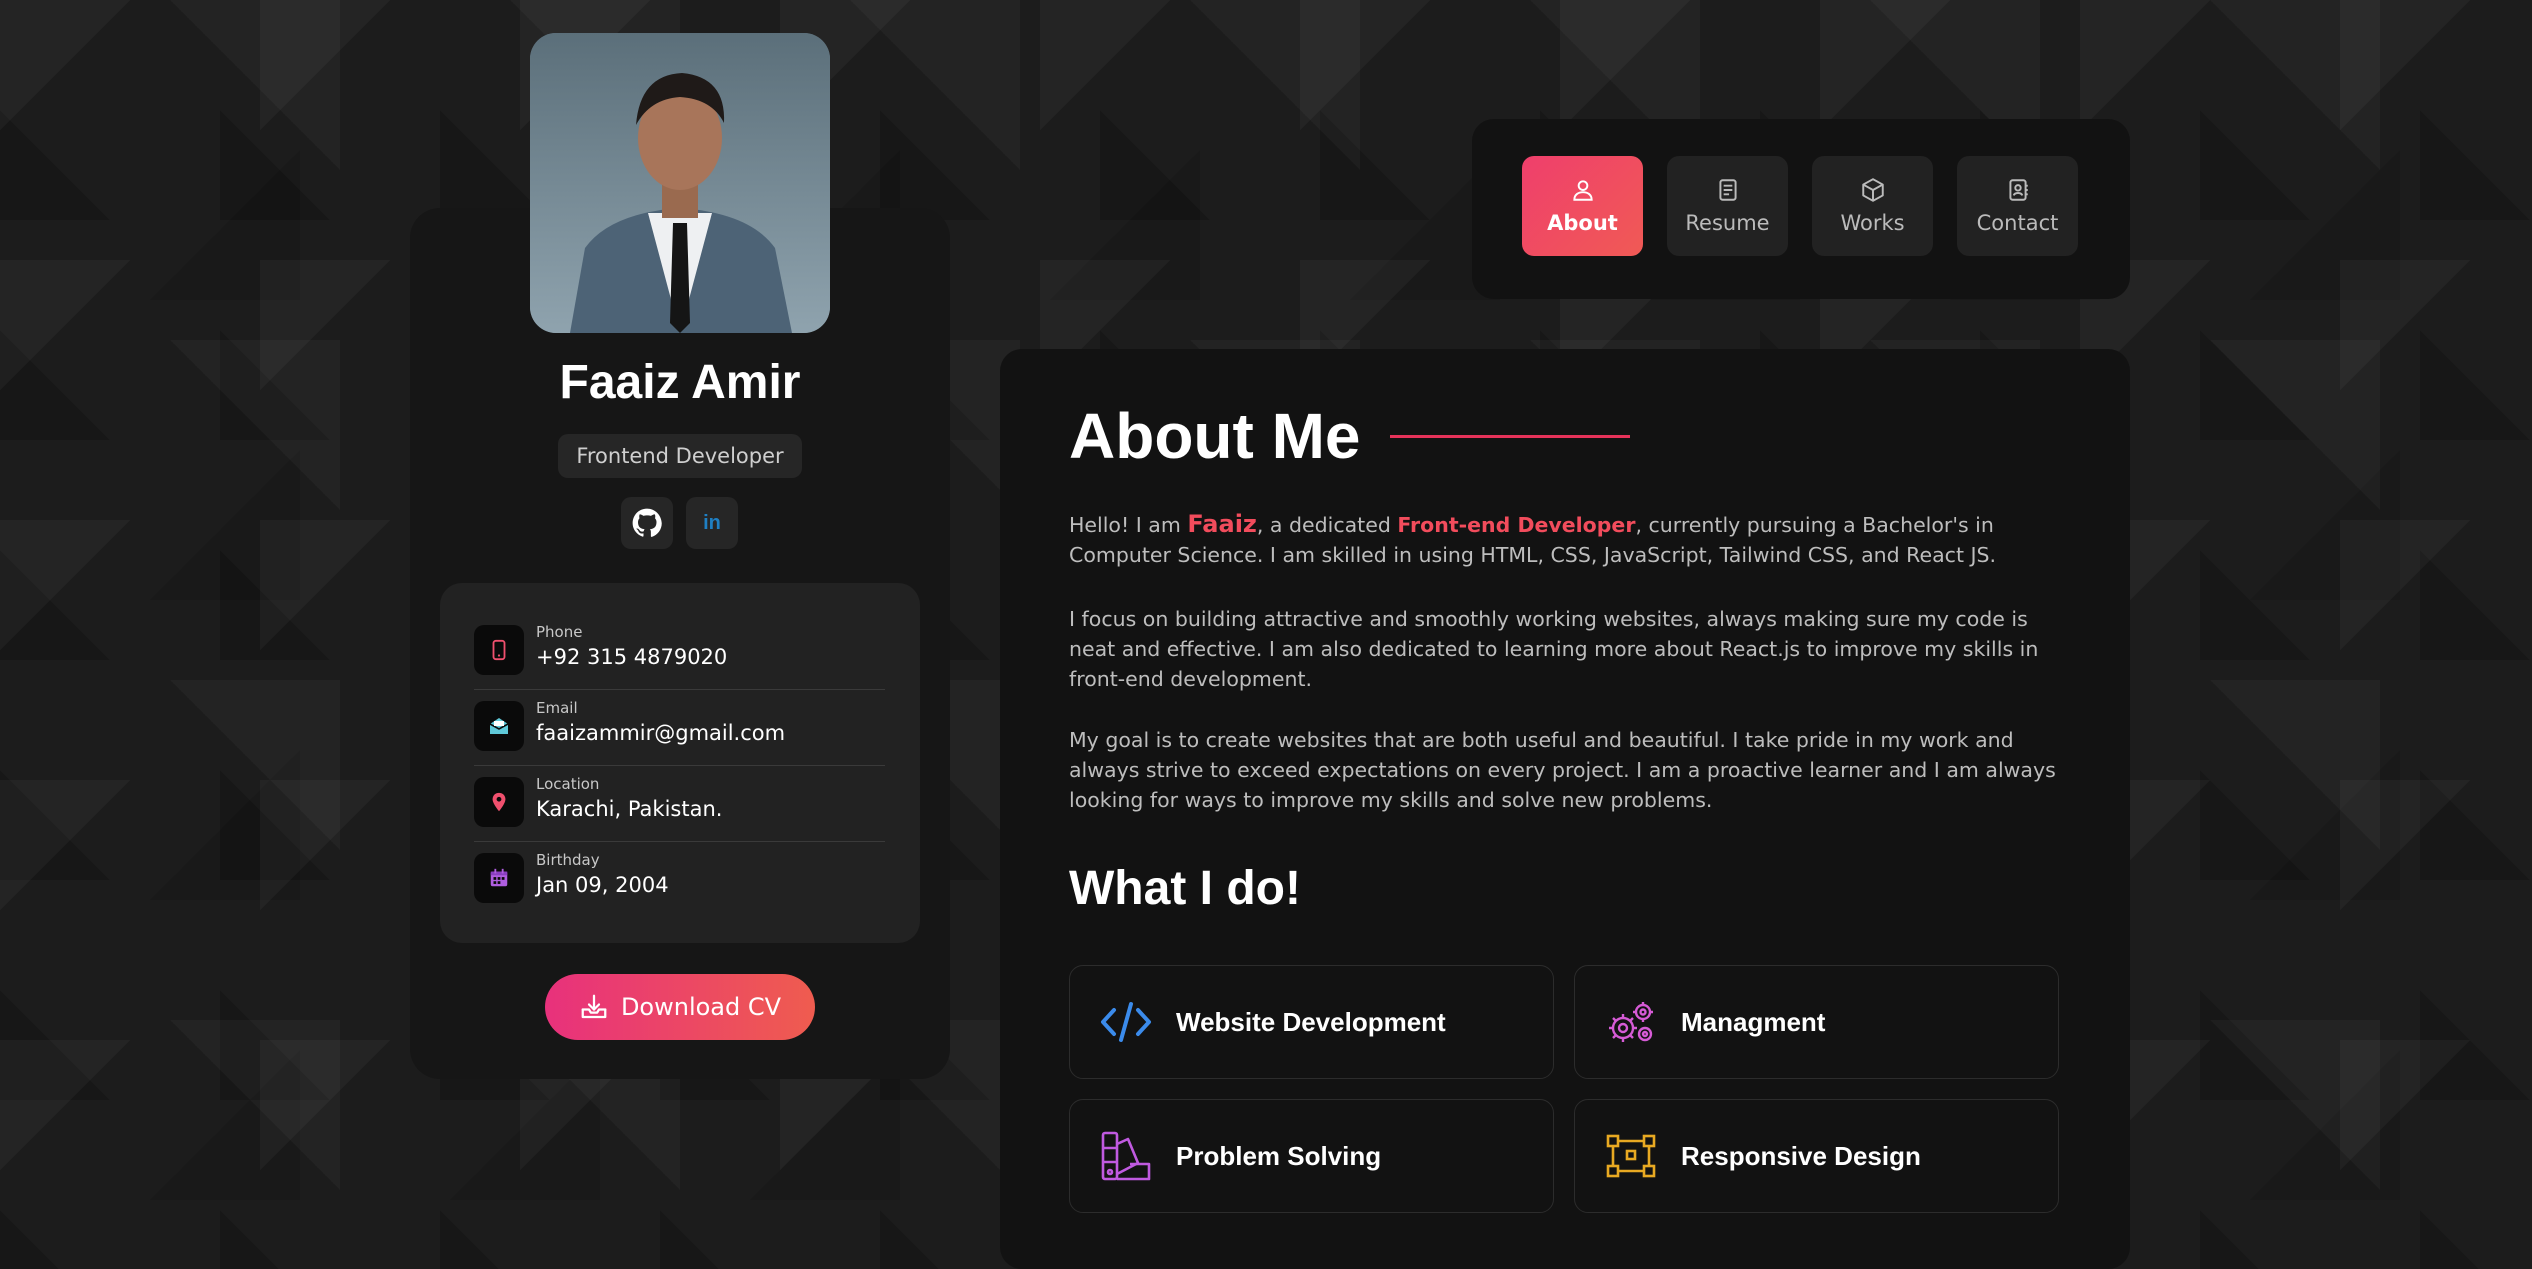 The image size is (2532, 1269). What do you see at coordinates (1516, 525) in the screenshot?
I see `highlight-role: Front-end Developer` at bounding box center [1516, 525].